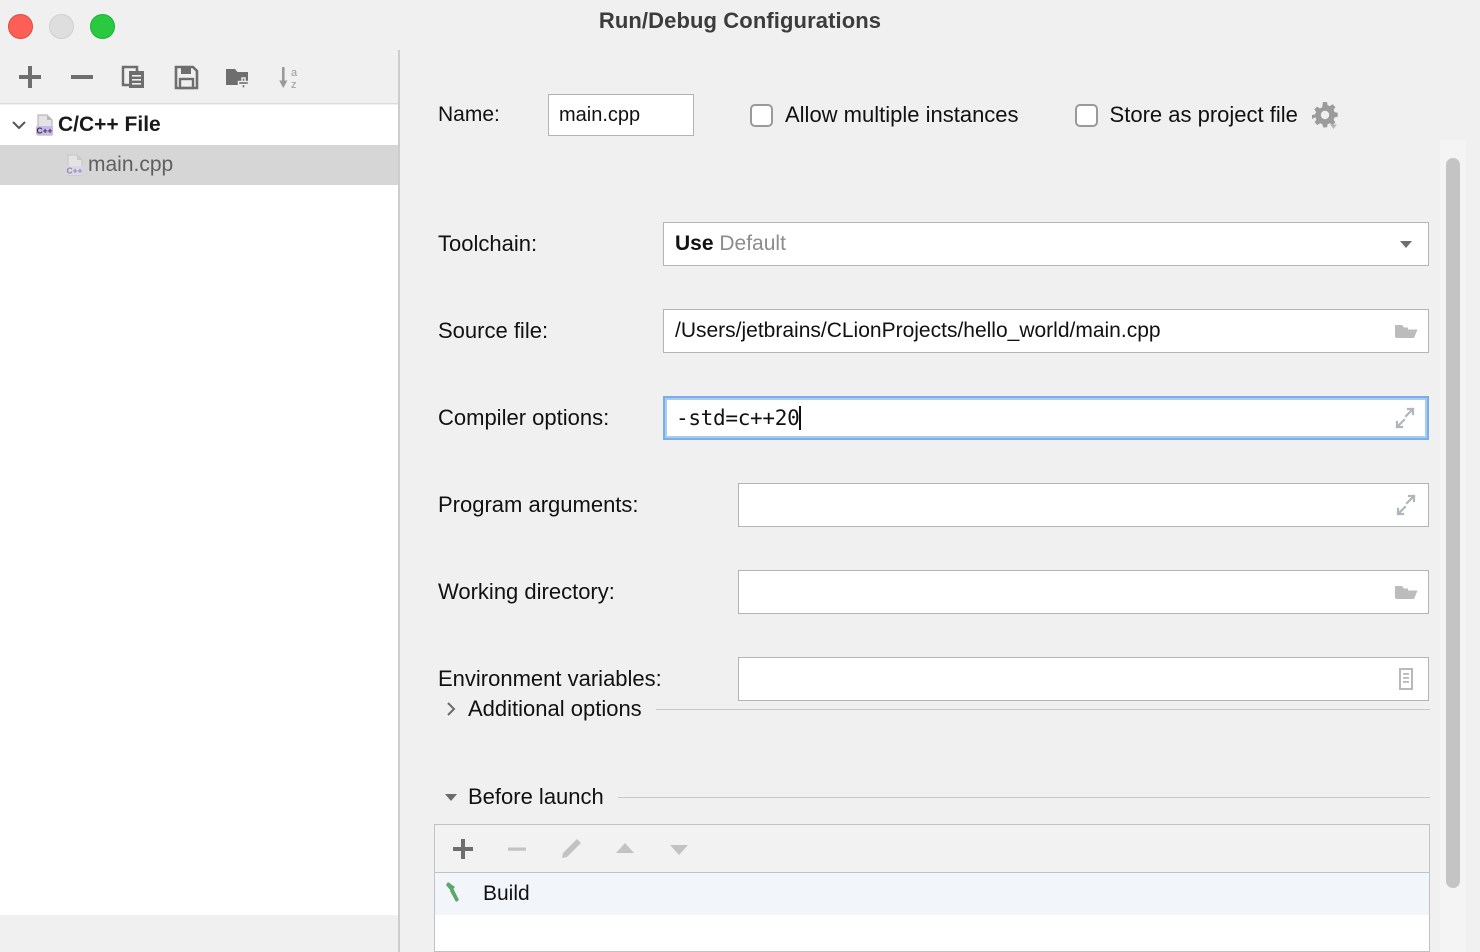 The height and width of the screenshot is (952, 1480). I want to click on tree-item-label: main.cpp, so click(131, 164).